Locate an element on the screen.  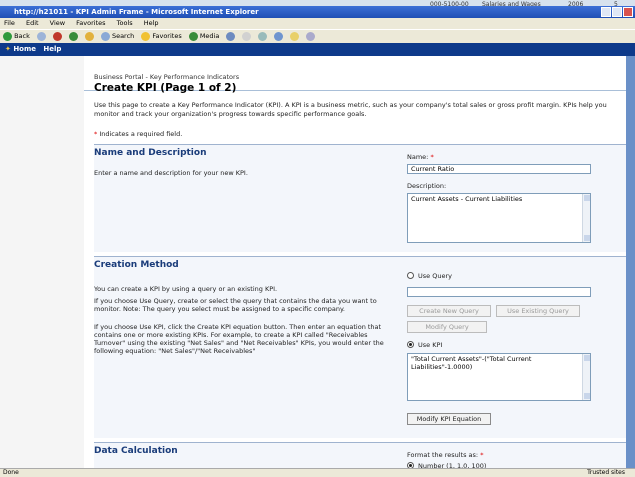
favorites-button: Favorites is located at coordinates (161, 36).